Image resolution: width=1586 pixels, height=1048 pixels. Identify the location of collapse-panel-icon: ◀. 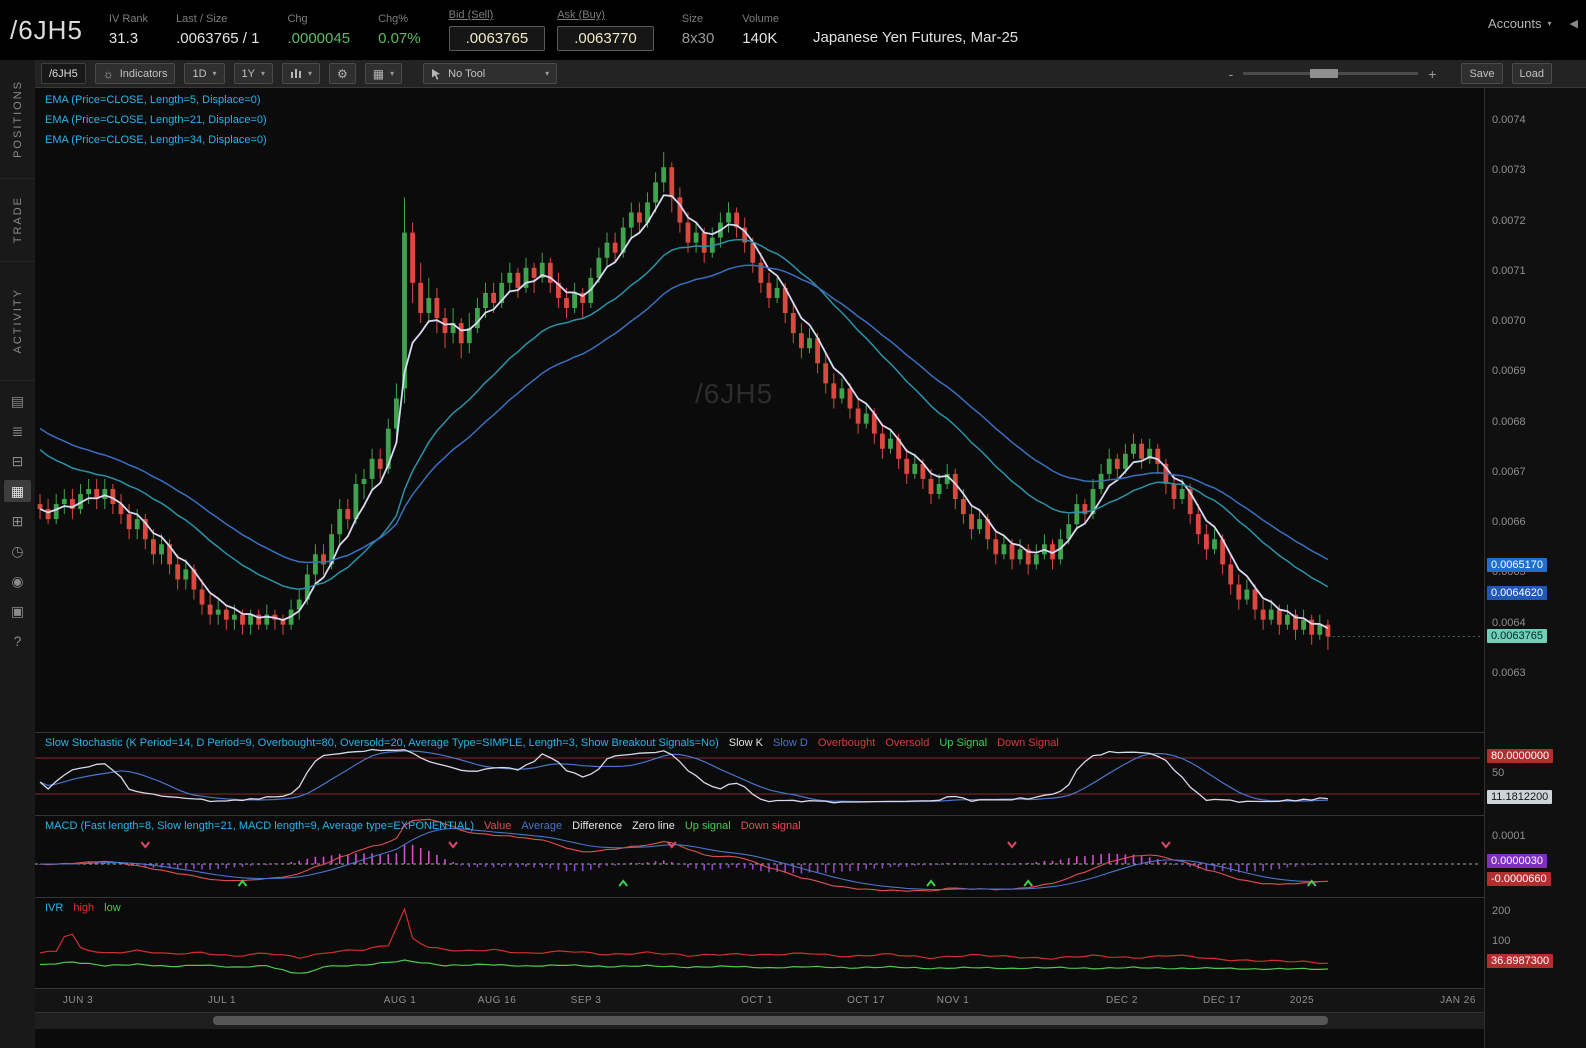
(1574, 23).